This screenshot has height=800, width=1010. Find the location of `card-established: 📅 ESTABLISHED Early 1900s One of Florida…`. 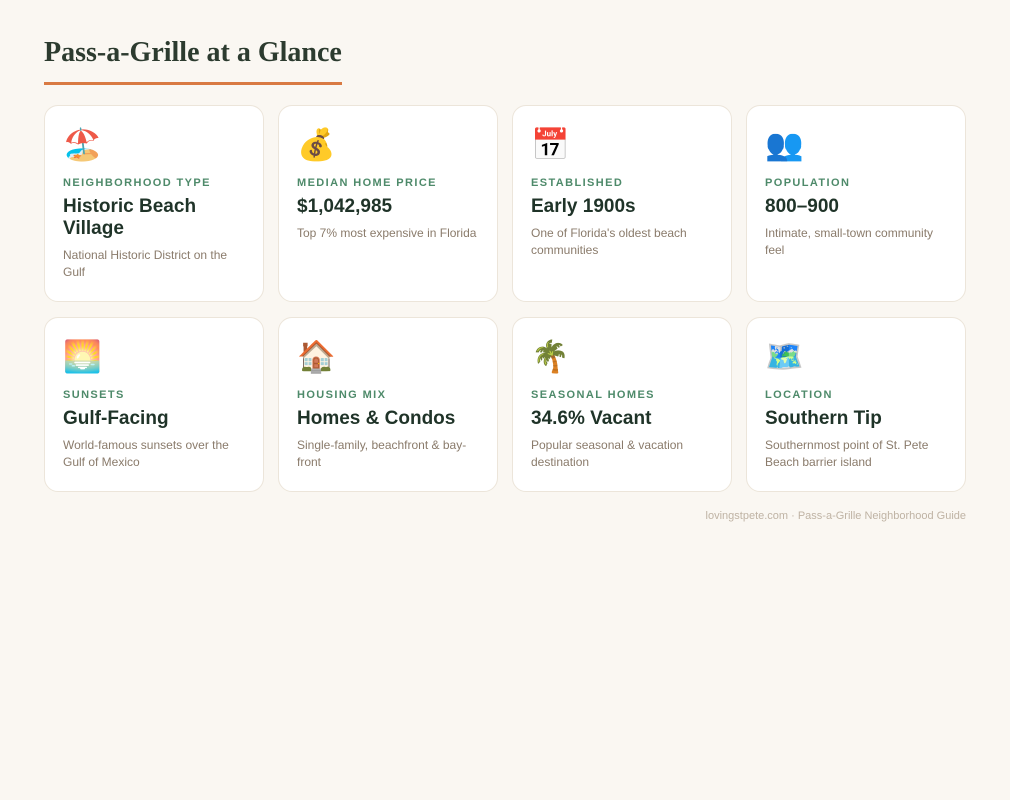

card-established: 📅 ESTABLISHED Early 1900s One of Florida… is located at coordinates (622, 203).